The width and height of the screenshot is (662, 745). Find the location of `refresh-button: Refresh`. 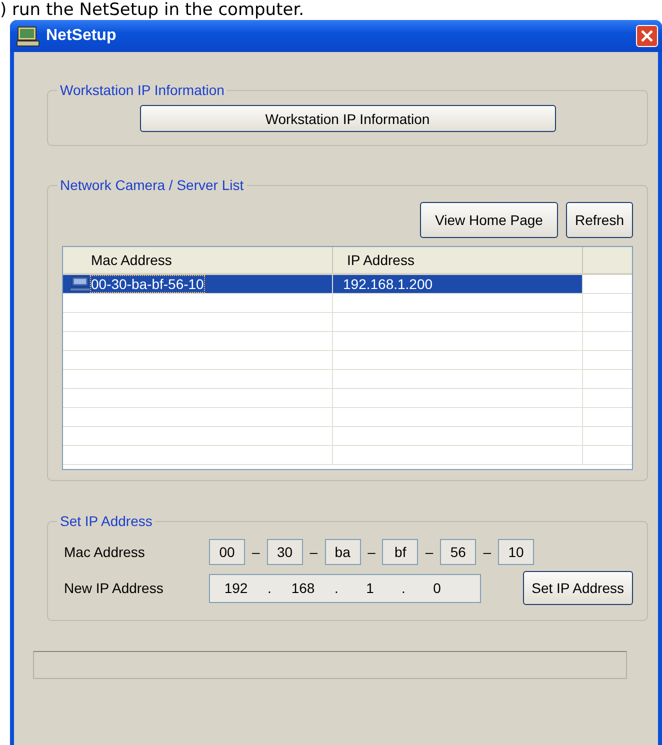

refresh-button: Refresh is located at coordinates (599, 220).